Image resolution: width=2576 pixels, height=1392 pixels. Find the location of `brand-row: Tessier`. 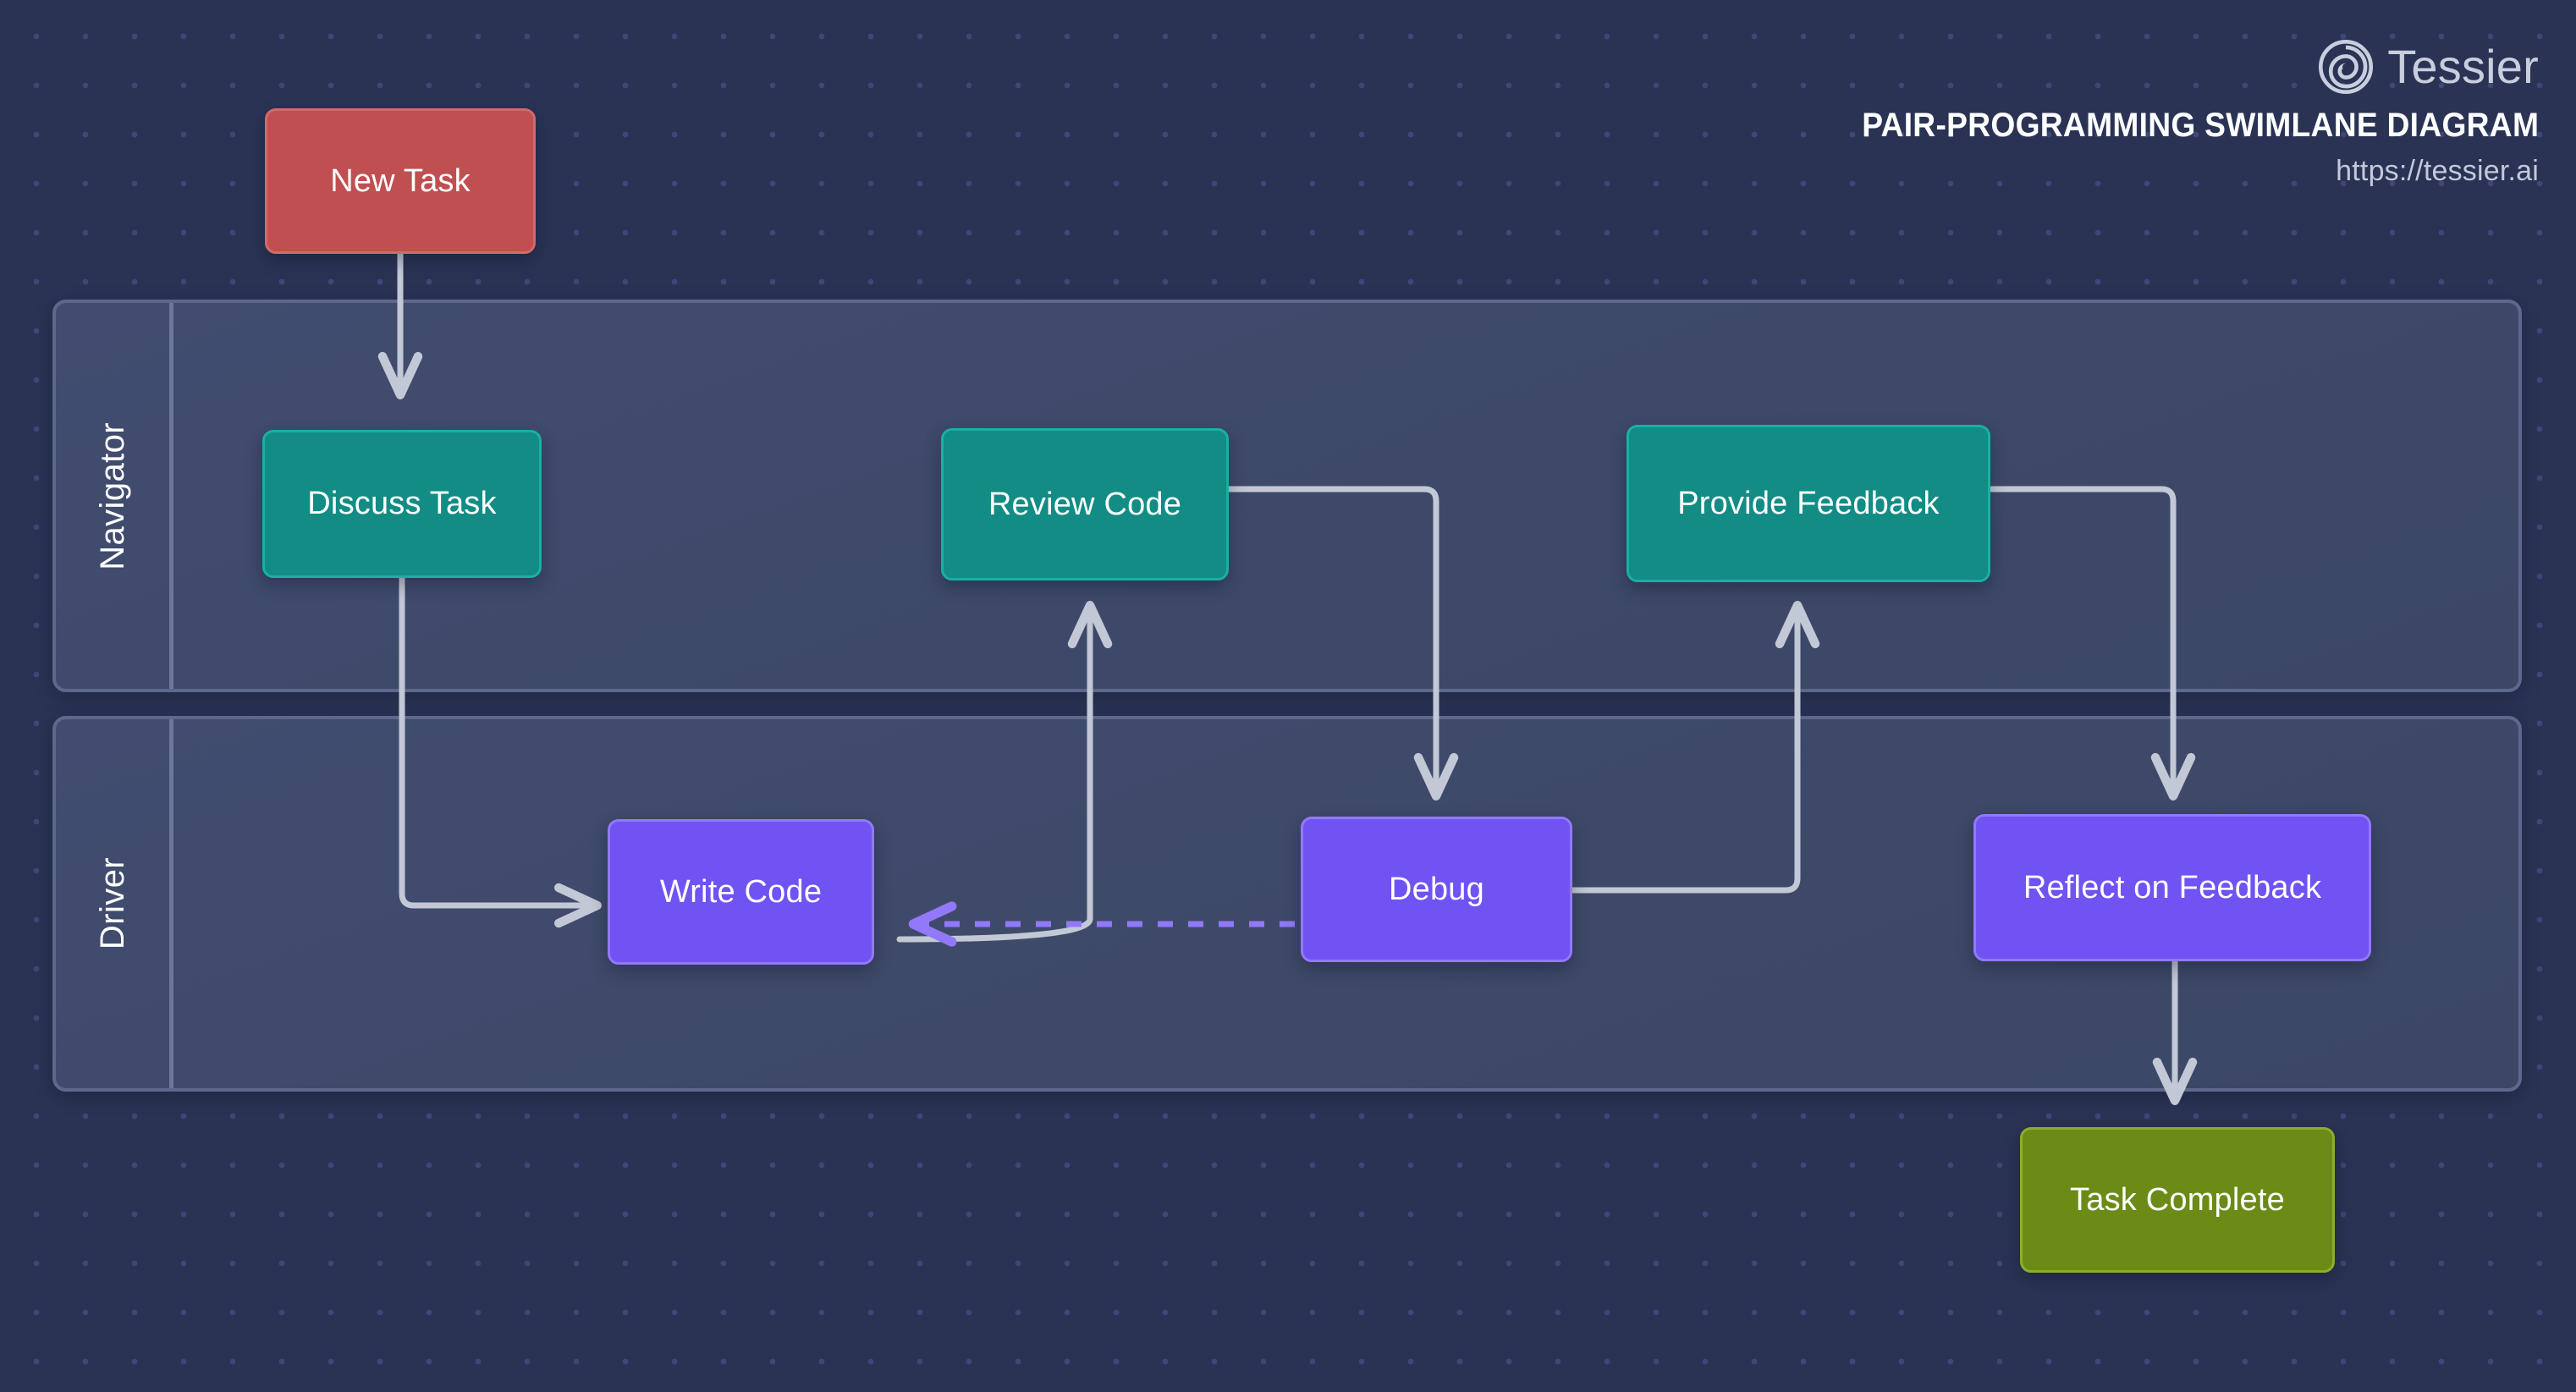

brand-row: Tessier is located at coordinates (2175, 67).